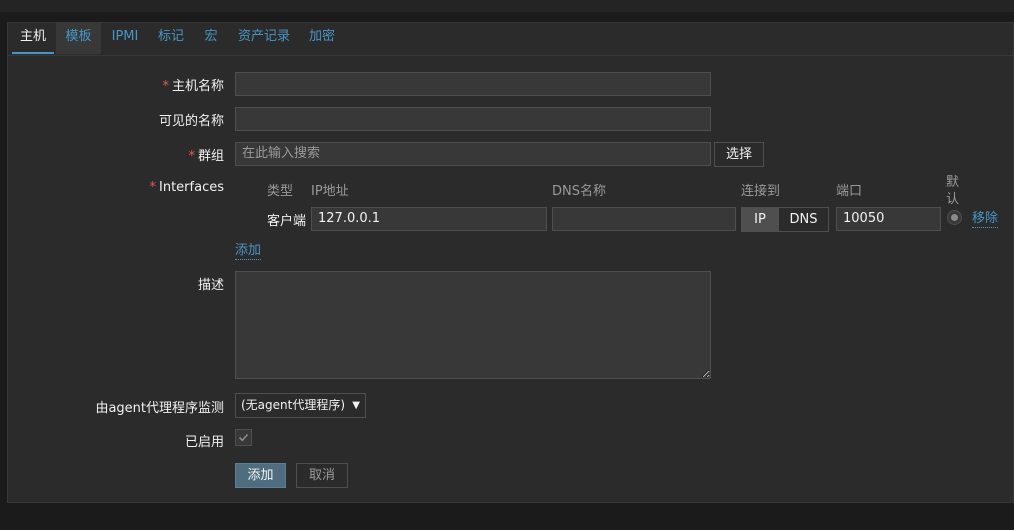  Describe the element at coordinates (954, 217) in the screenshot. I see `default-interface-radio` at that location.